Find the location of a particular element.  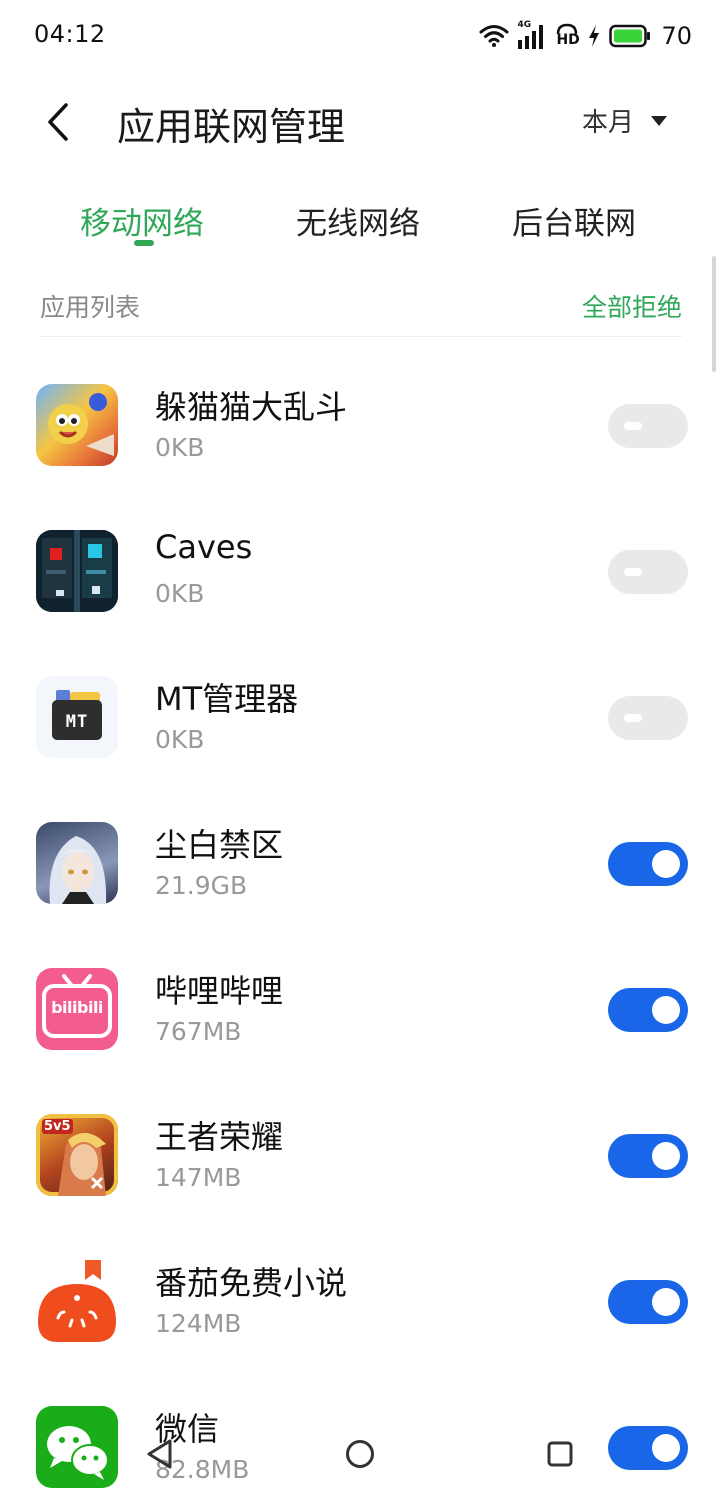

game-mode-badge: 5v5 is located at coordinates (57, 1126).